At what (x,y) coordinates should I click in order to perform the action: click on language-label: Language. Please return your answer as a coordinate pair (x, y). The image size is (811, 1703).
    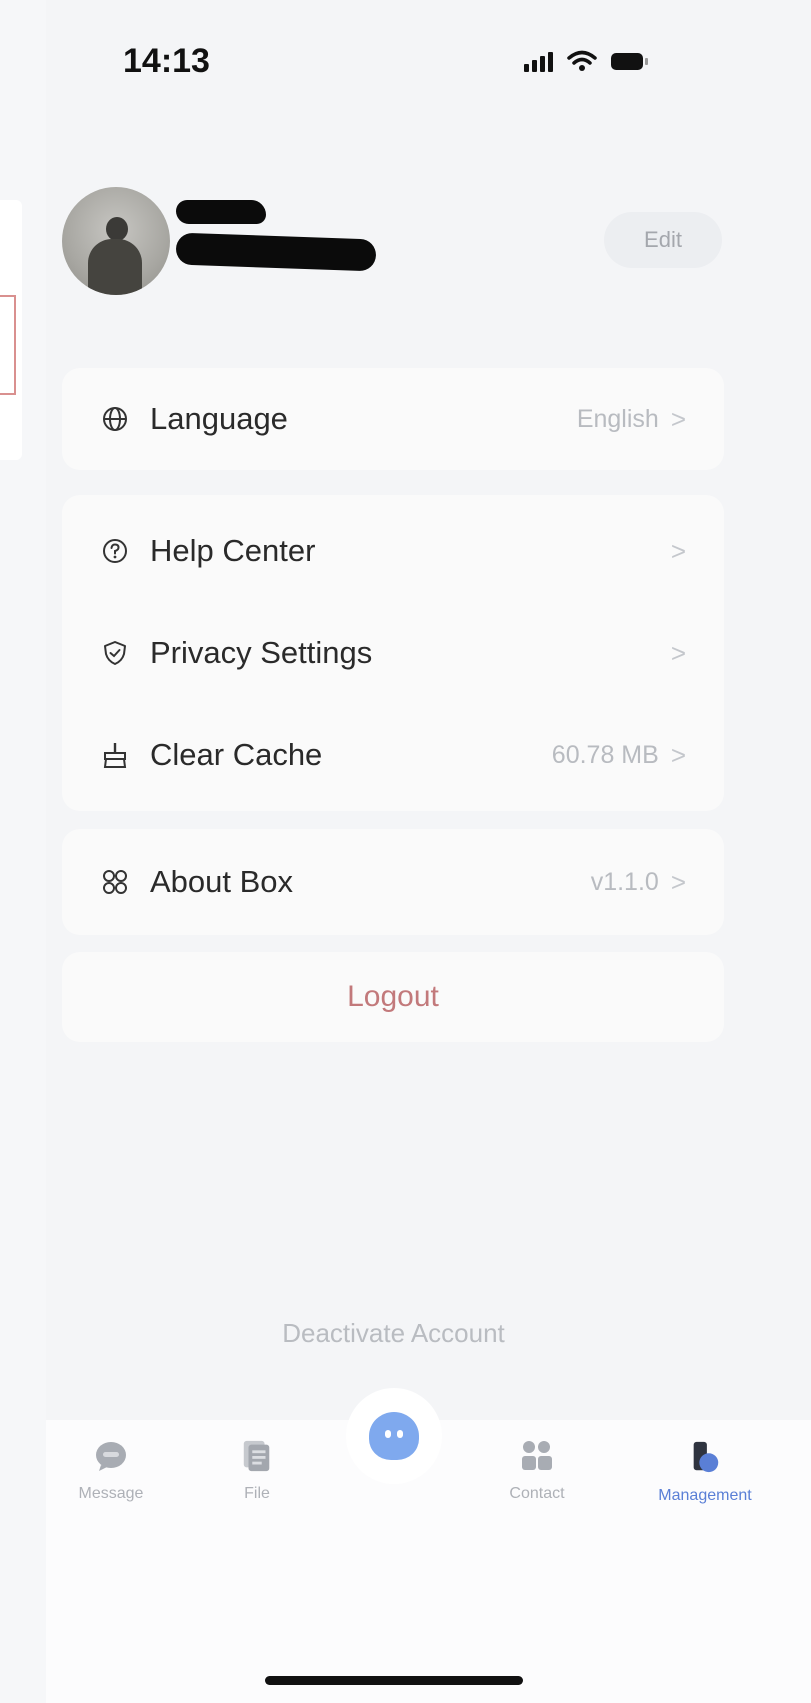
    Looking at the image, I should click on (219, 418).